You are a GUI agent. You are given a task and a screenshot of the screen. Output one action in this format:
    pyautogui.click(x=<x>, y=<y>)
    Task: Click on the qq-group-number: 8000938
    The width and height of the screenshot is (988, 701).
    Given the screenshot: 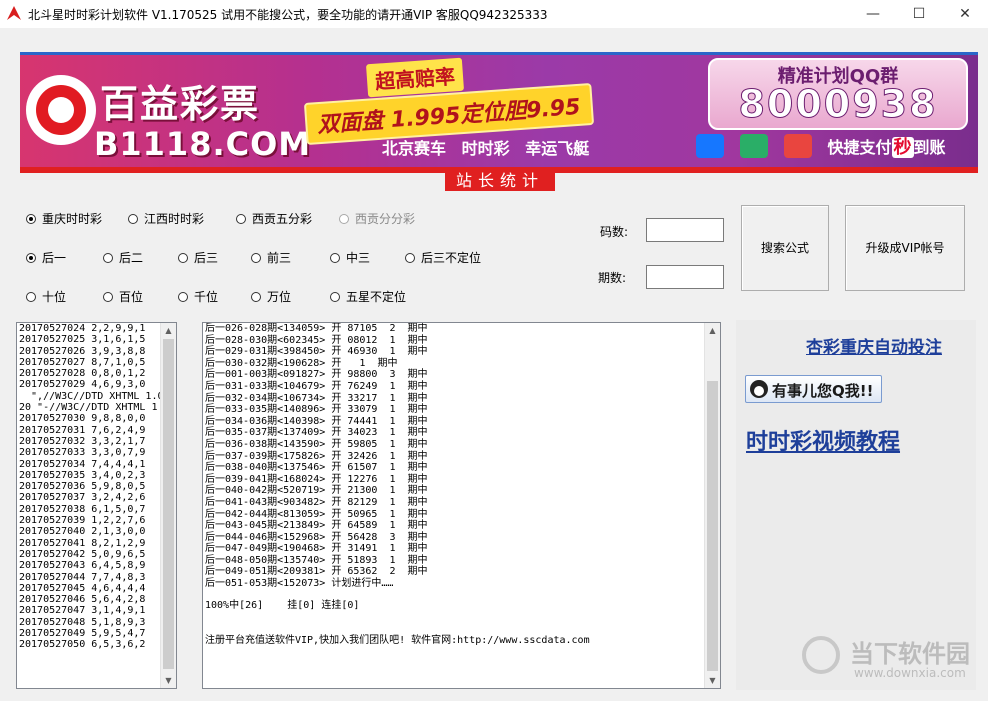 What is the action you would take?
    pyautogui.click(x=838, y=104)
    